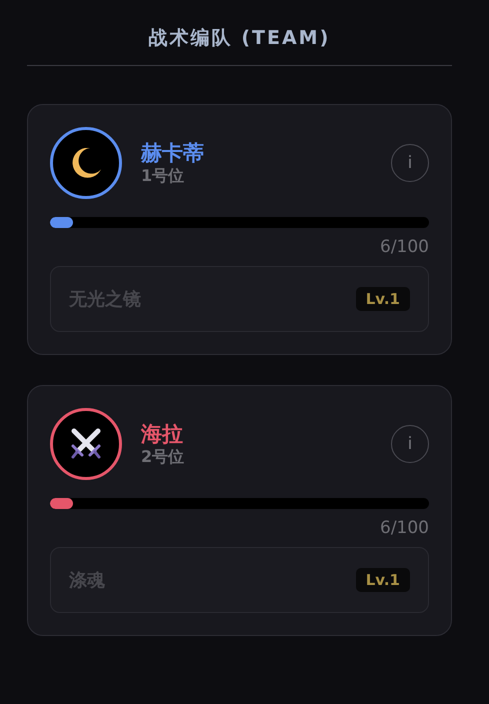 The image size is (489, 704). Describe the element at coordinates (240, 38) in the screenshot. I see `page-title: 战术编队 (TEAM)` at that location.